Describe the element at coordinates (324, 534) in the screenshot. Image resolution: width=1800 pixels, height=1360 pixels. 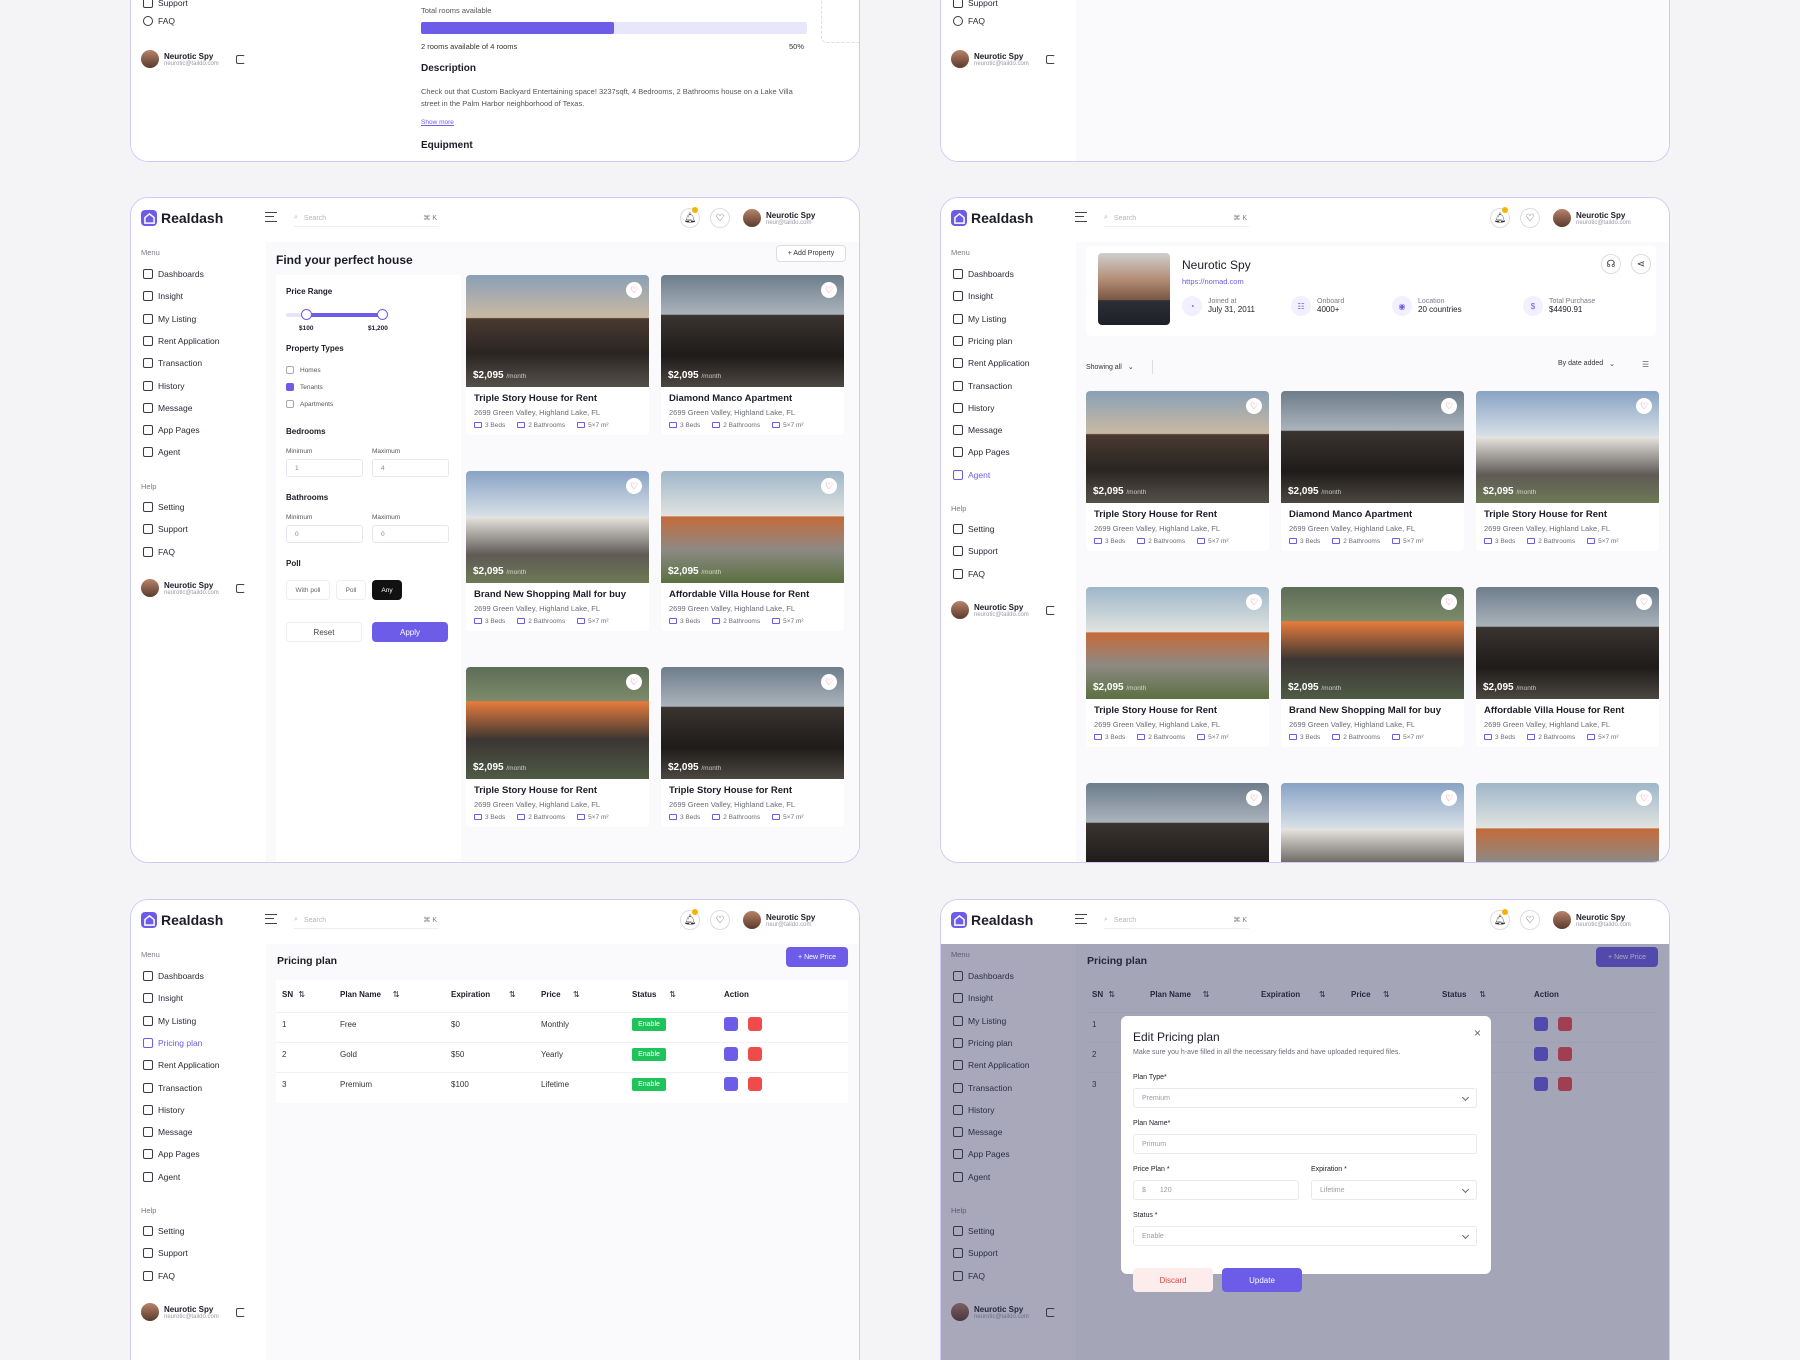
I see `bathrooms-min-input: 0` at that location.